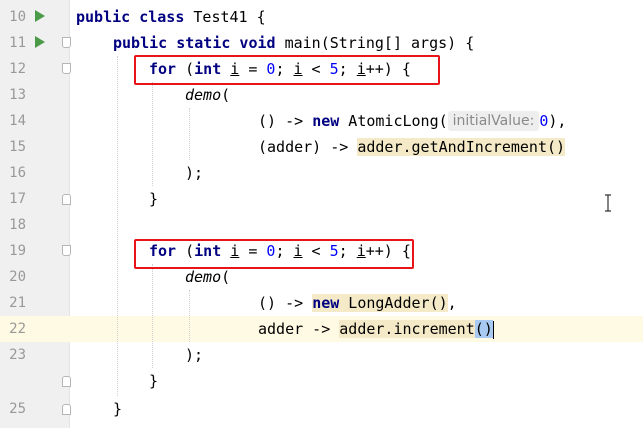 The width and height of the screenshot is (643, 428). What do you see at coordinates (544, 121) in the screenshot?
I see `number-literal: 0` at bounding box center [544, 121].